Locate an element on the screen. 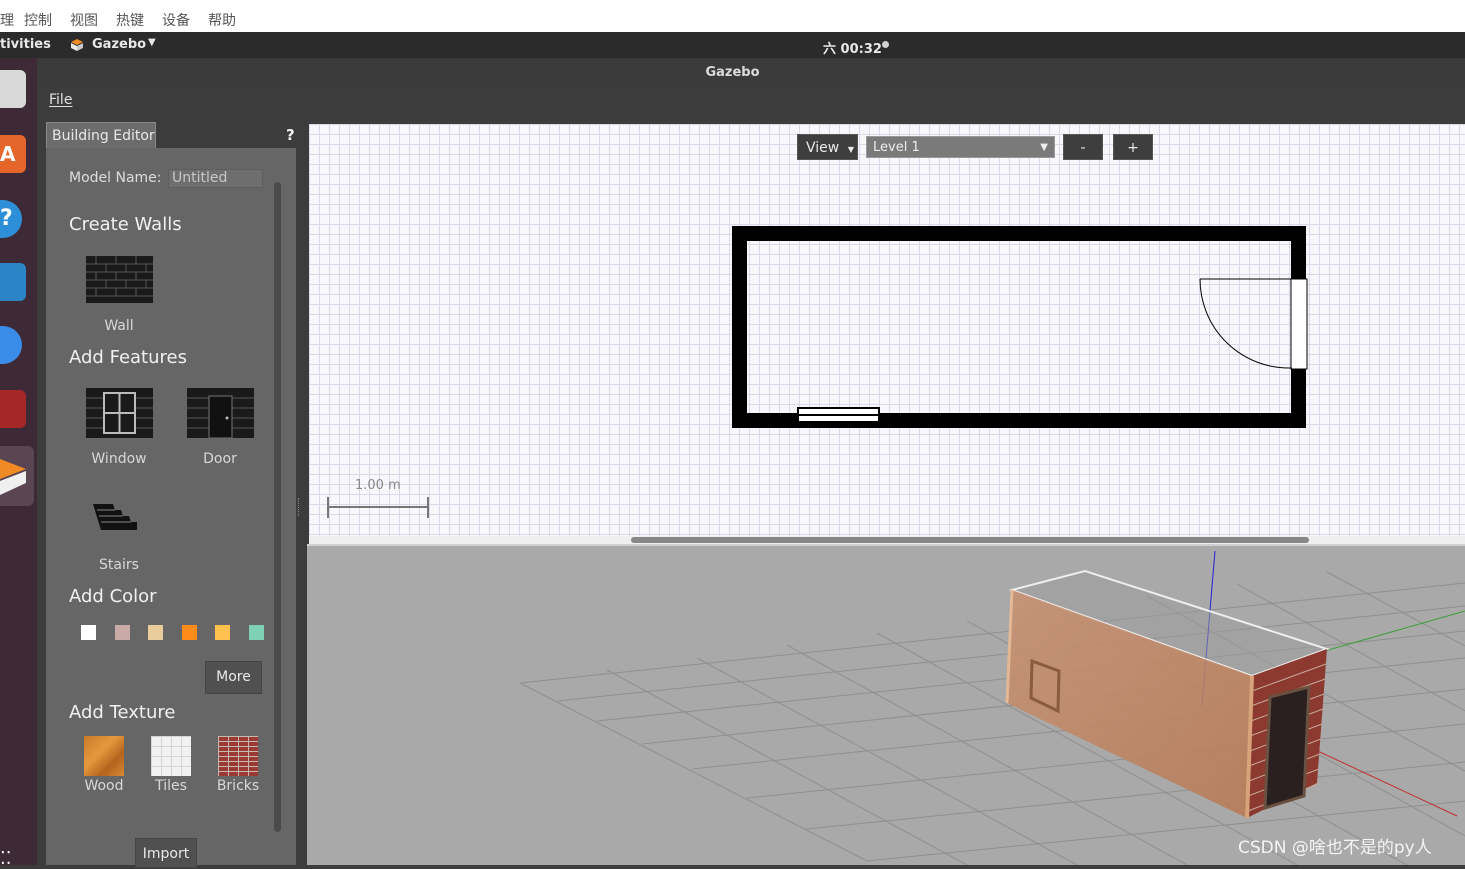 The width and height of the screenshot is (1465, 869). launcher-dock: A ? ⁚⁚ is located at coordinates (18, 463).